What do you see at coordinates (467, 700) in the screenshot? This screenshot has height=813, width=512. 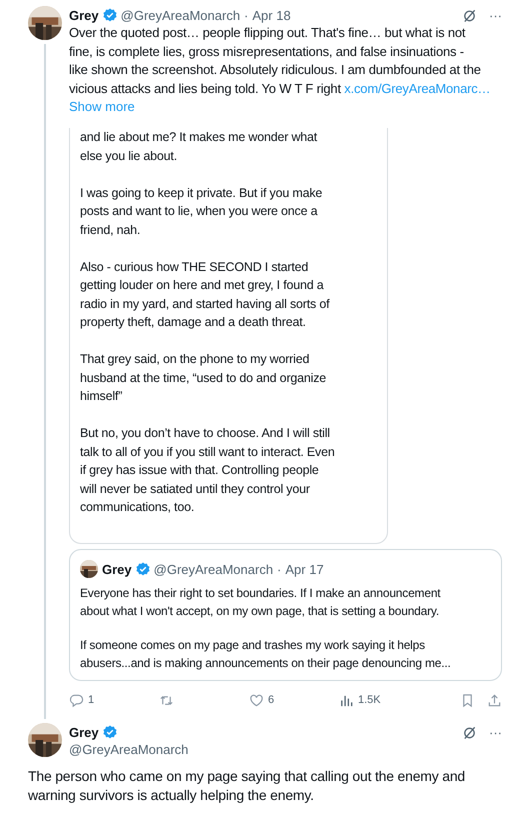 I see `bookmark-icon` at bounding box center [467, 700].